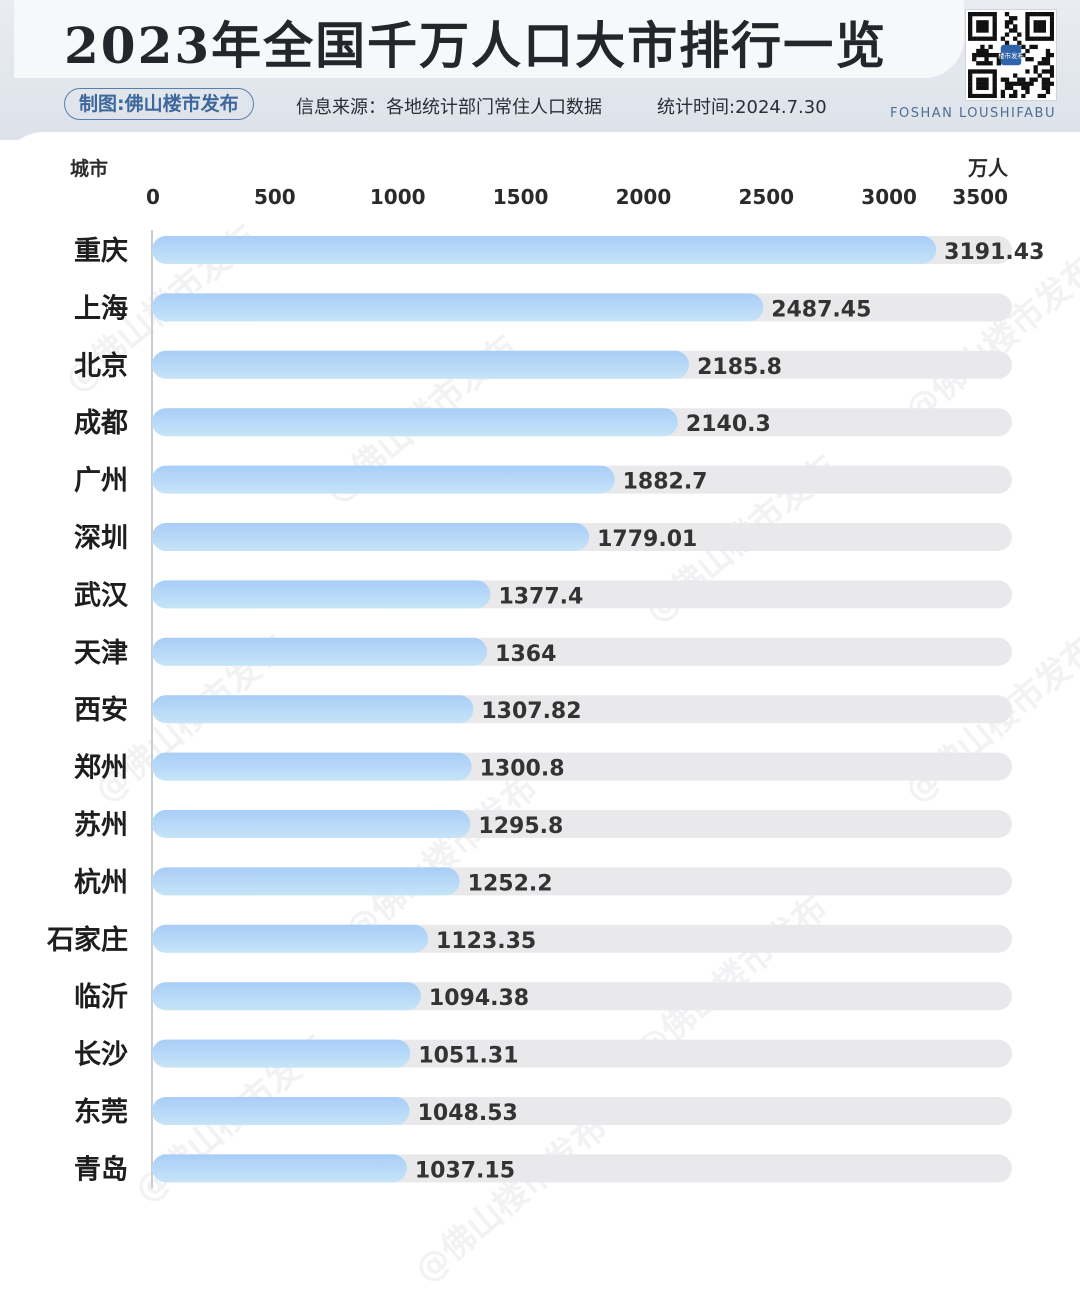  Describe the element at coordinates (522, 769) in the screenshot. I see `value-label: 1300.8` at that location.